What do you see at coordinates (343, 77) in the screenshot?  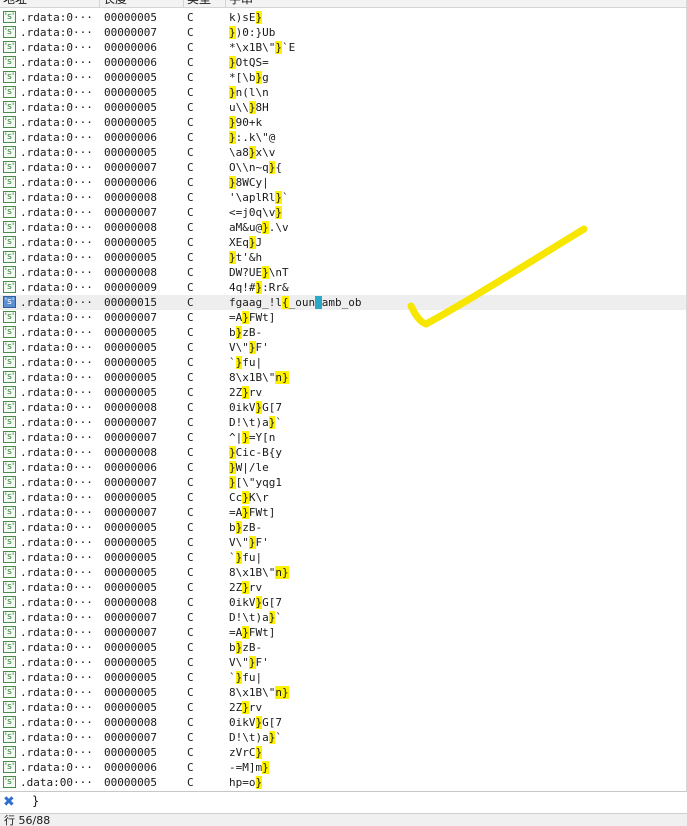 I see `string-row: 's' .rdata:0··· 00000005 C *[\b}g` at bounding box center [343, 77].